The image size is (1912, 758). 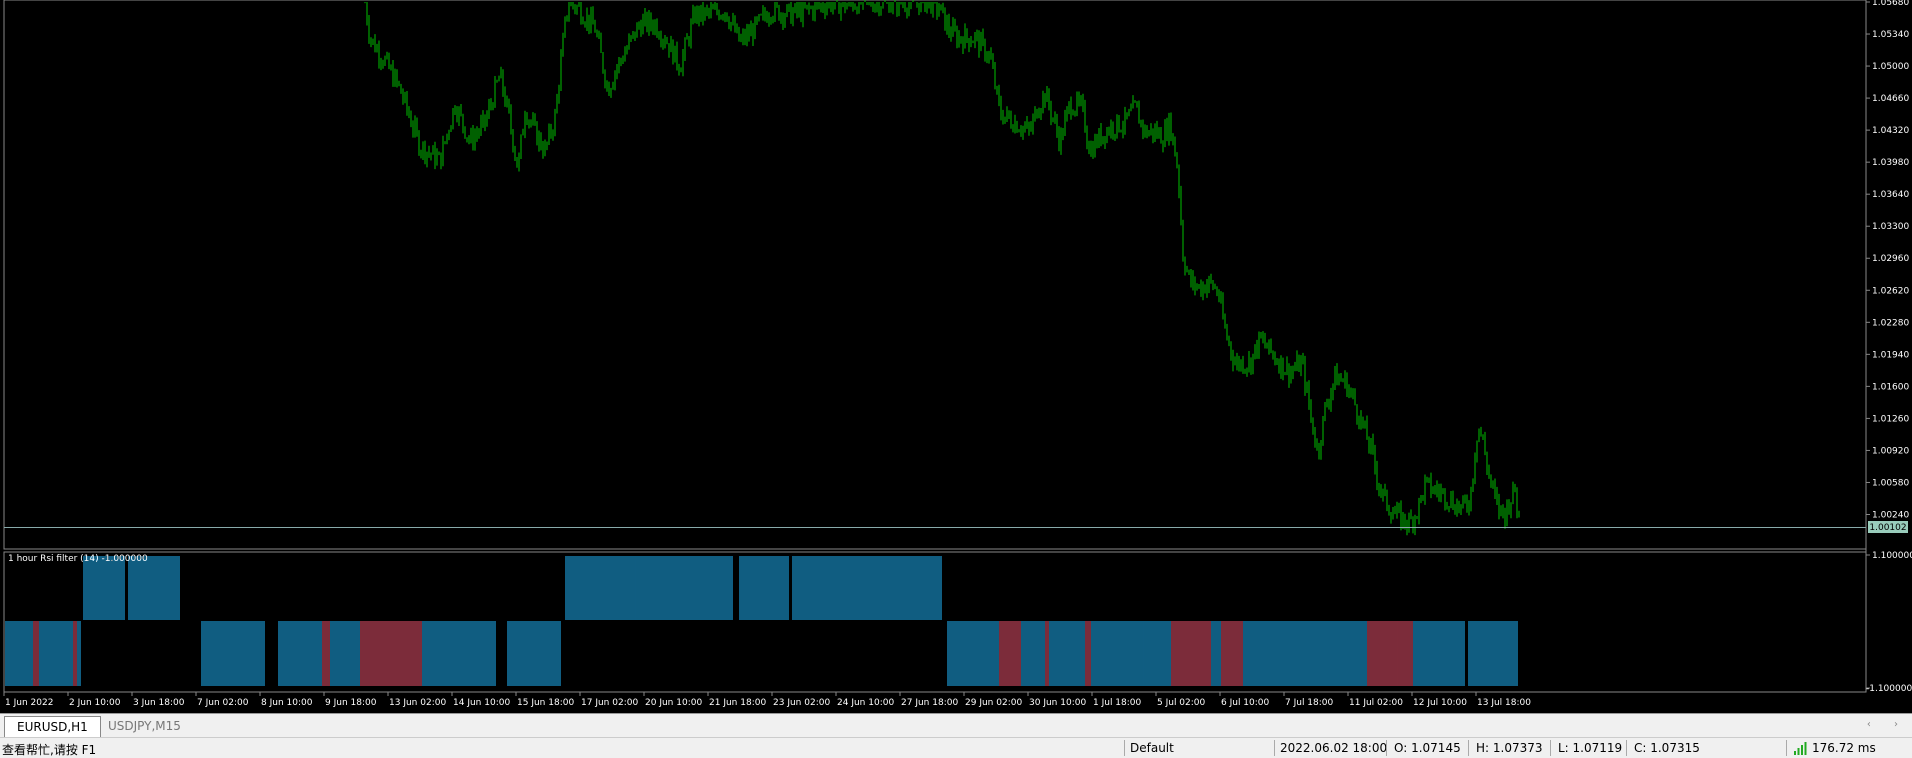 What do you see at coordinates (545, 703) in the screenshot?
I see `time-axis-label: 15 Jun 18:00` at bounding box center [545, 703].